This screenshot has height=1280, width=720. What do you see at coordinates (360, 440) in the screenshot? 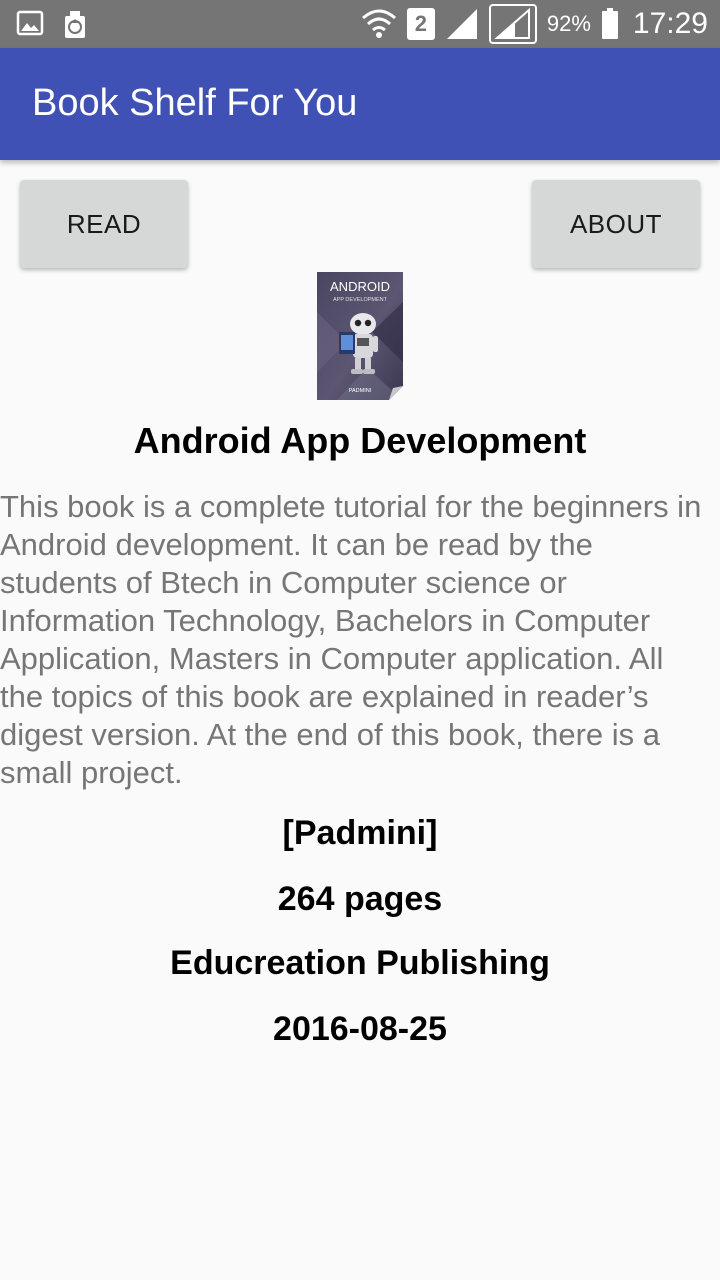
I see `book-title: Android App Development` at bounding box center [360, 440].